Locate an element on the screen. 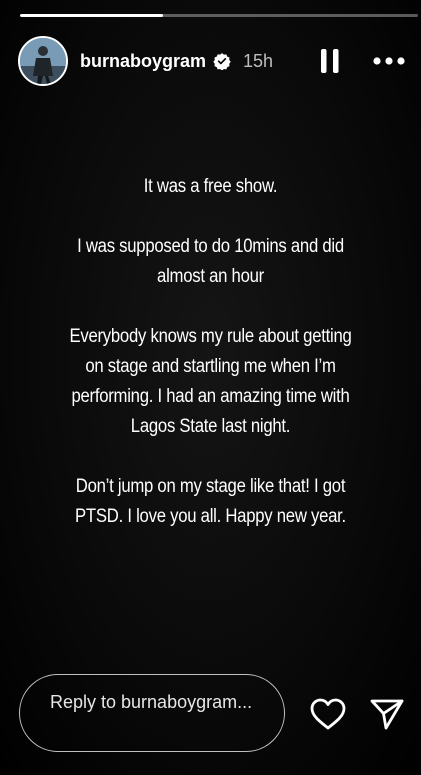 This screenshot has height=775, width=421. story-header: burnaboygram 15h is located at coordinates (214, 61).